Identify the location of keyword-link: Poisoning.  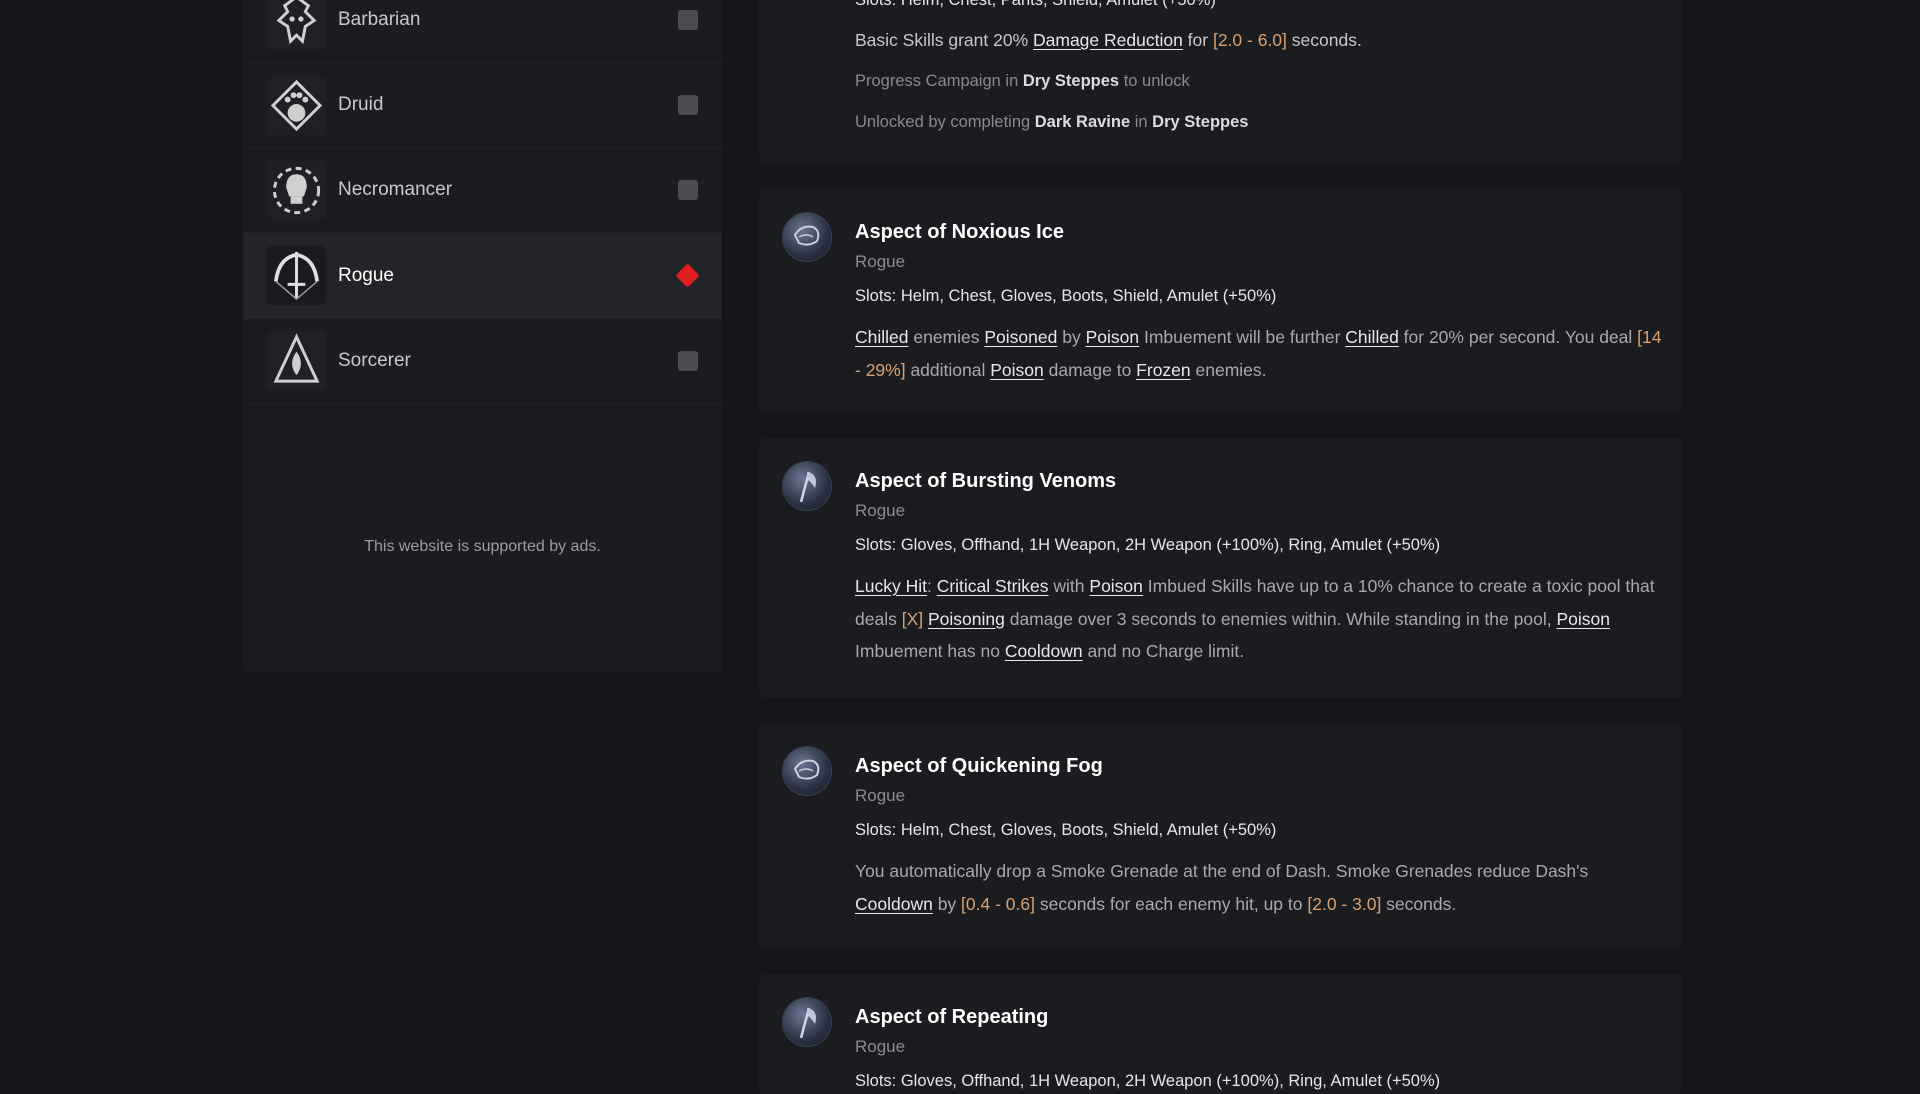
(966, 619).